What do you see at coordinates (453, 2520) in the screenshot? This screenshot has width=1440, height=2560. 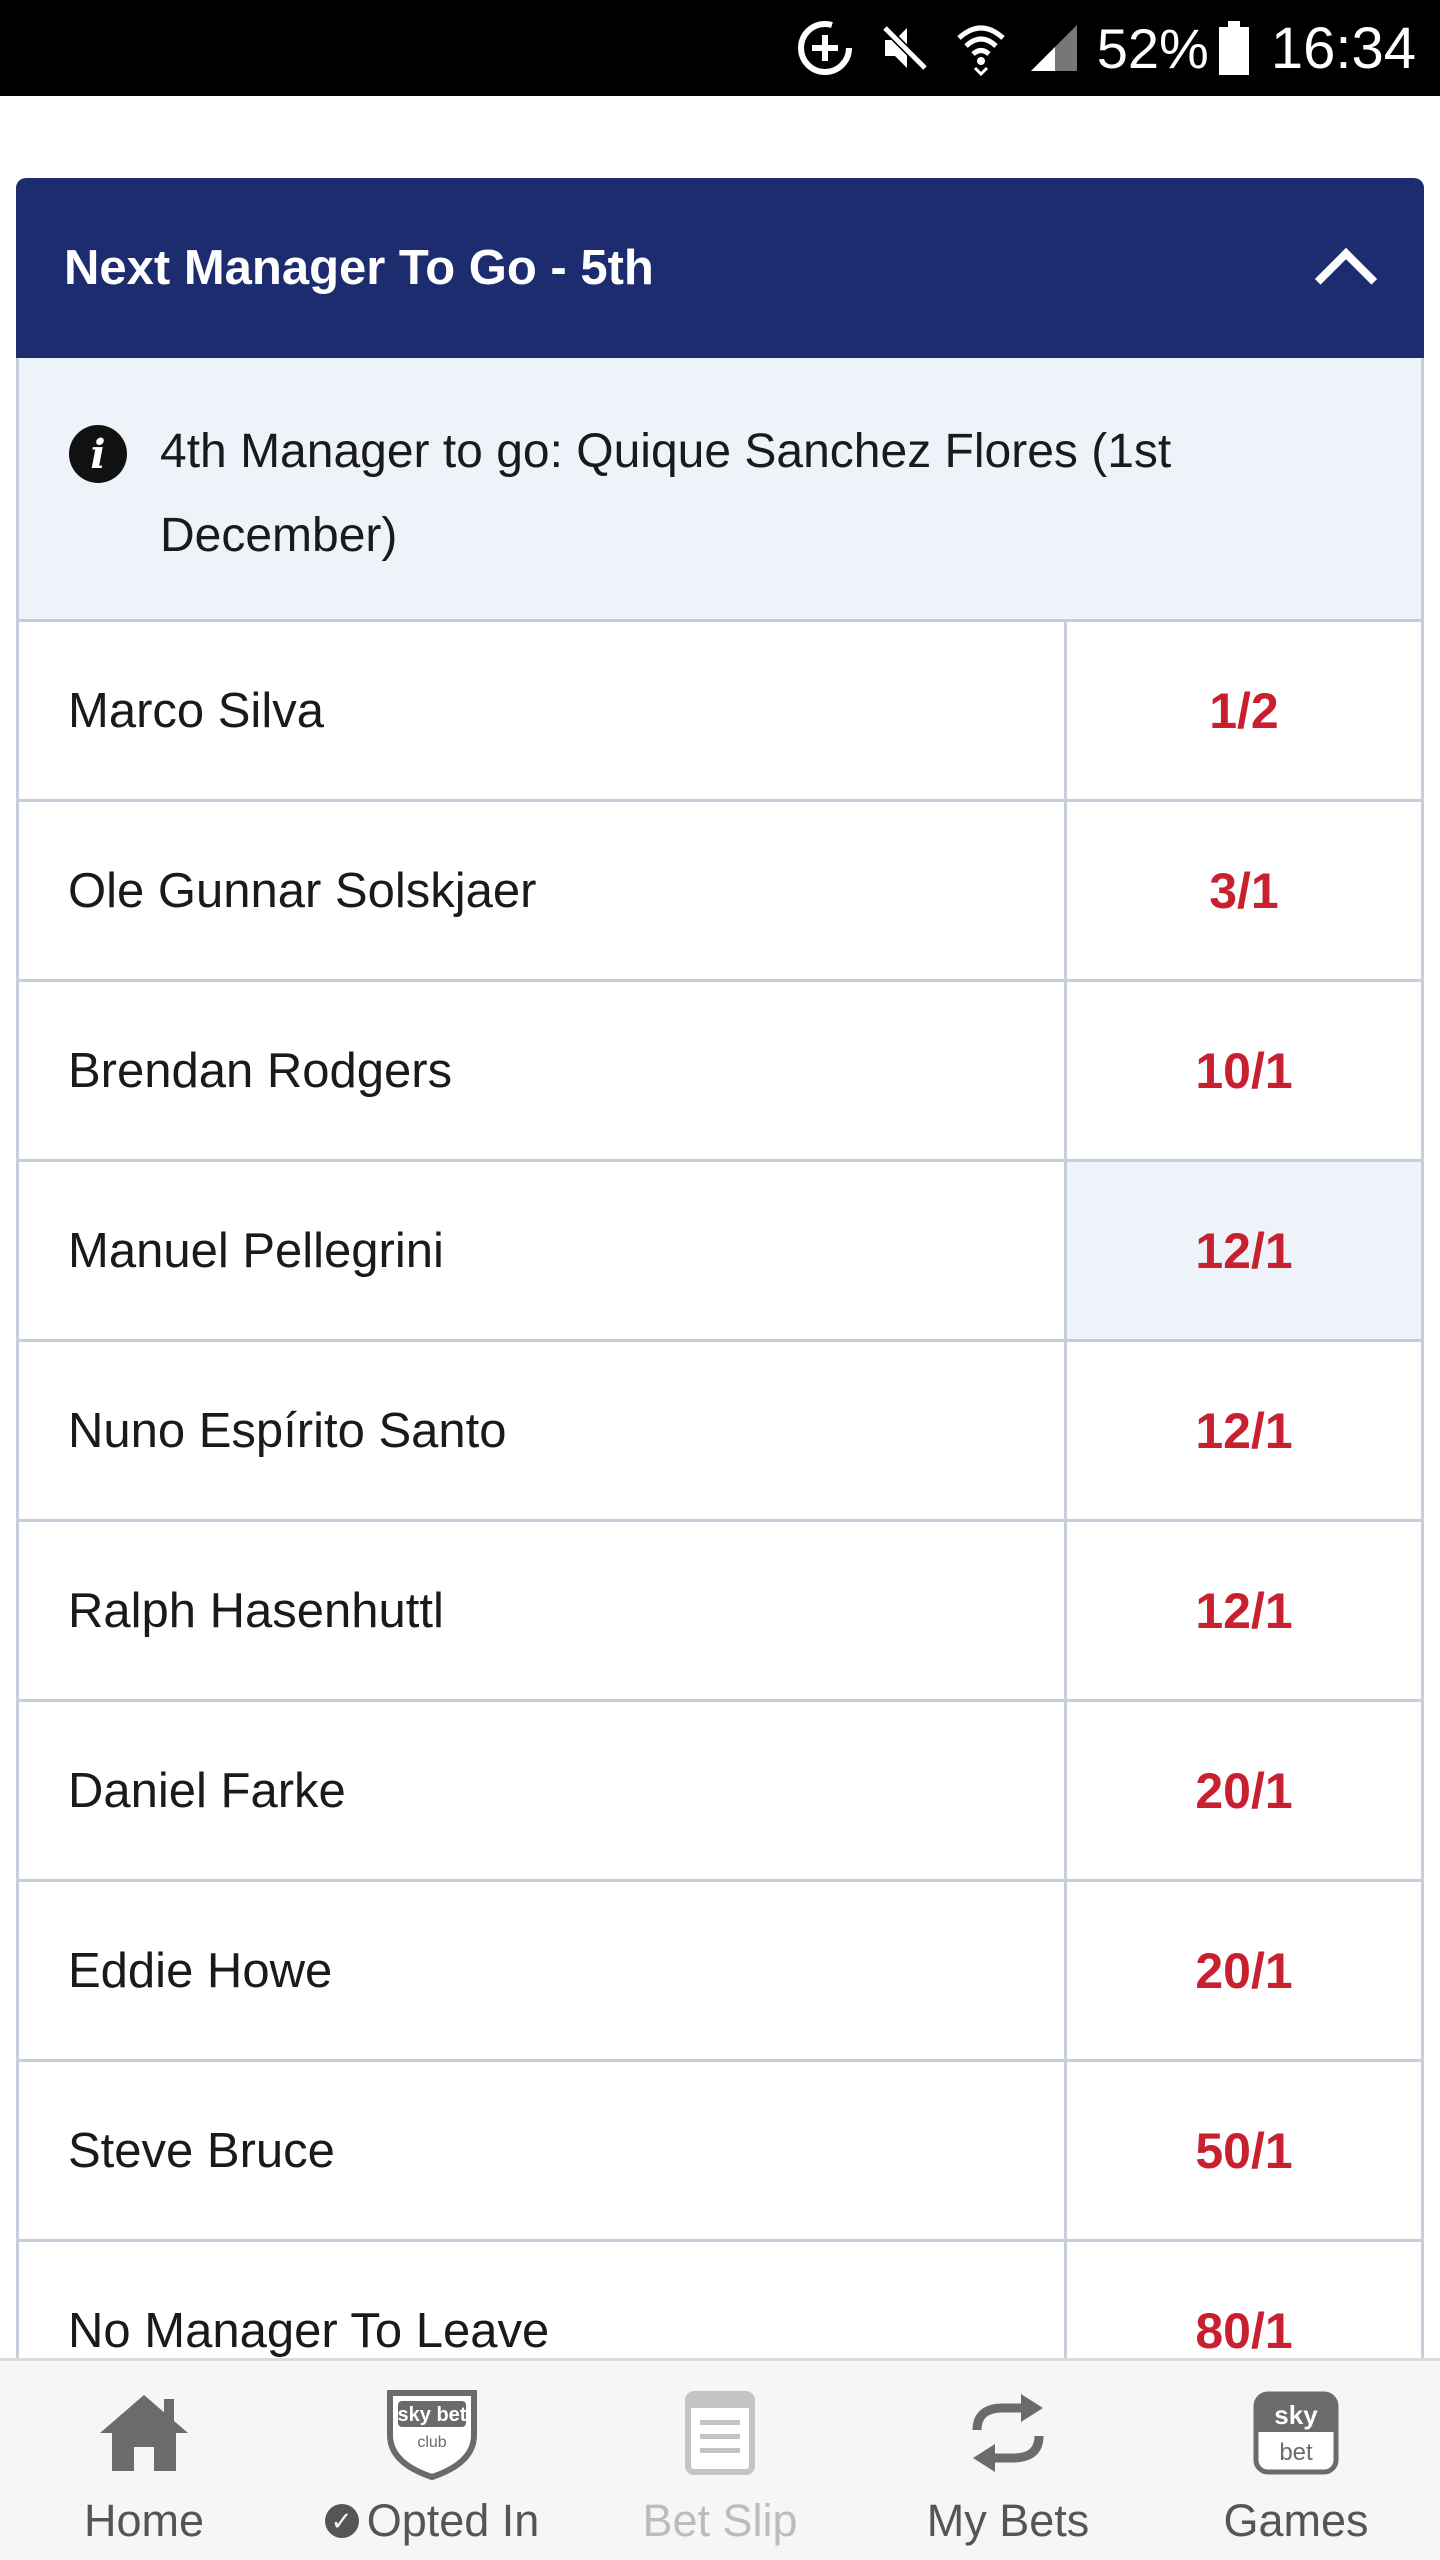 I see `opted-in-text: Opted In` at bounding box center [453, 2520].